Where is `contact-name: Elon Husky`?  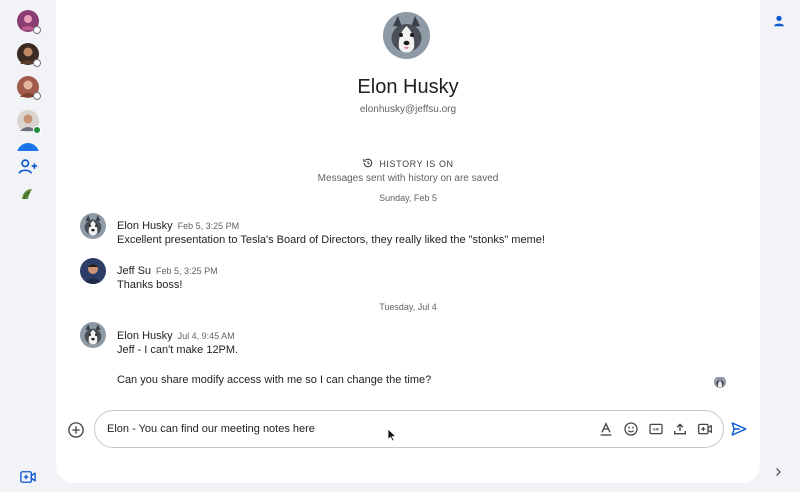
contact-name: Elon Husky is located at coordinates (408, 87).